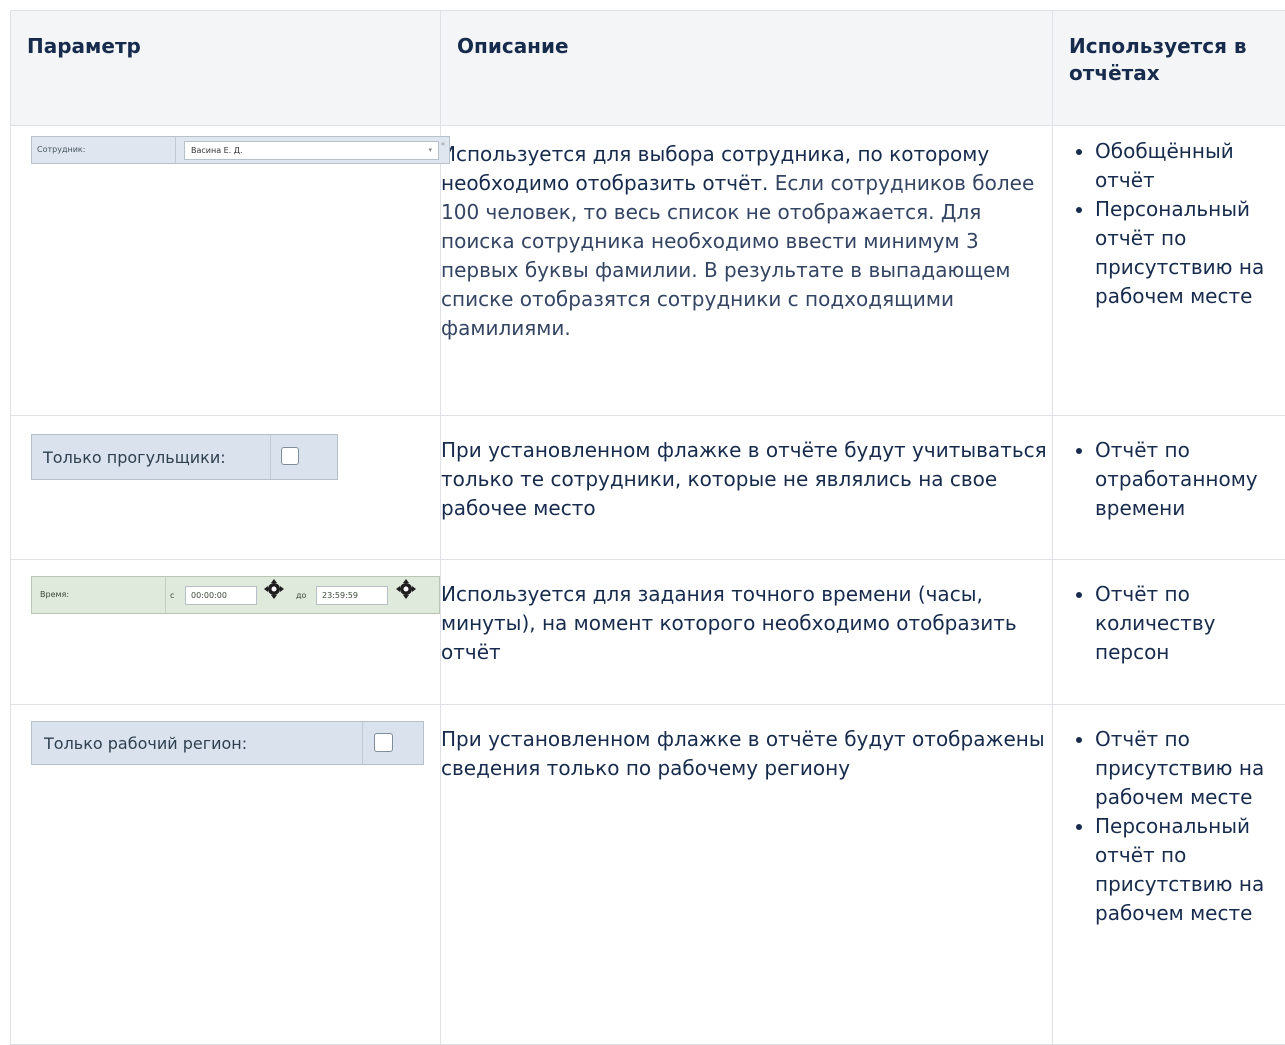  I want to click on time-from-value: 00:00:00, so click(209, 595).